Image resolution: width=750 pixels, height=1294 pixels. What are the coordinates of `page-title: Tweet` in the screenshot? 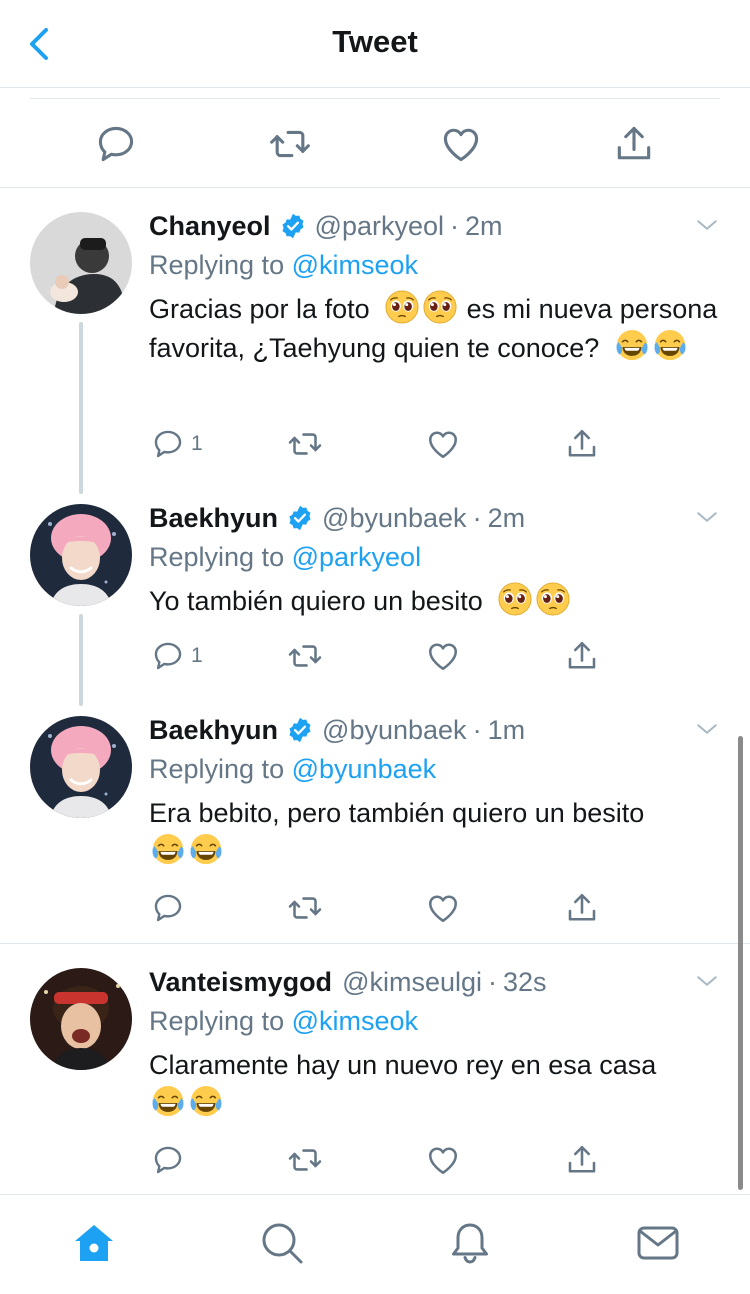 It's located at (375, 41).